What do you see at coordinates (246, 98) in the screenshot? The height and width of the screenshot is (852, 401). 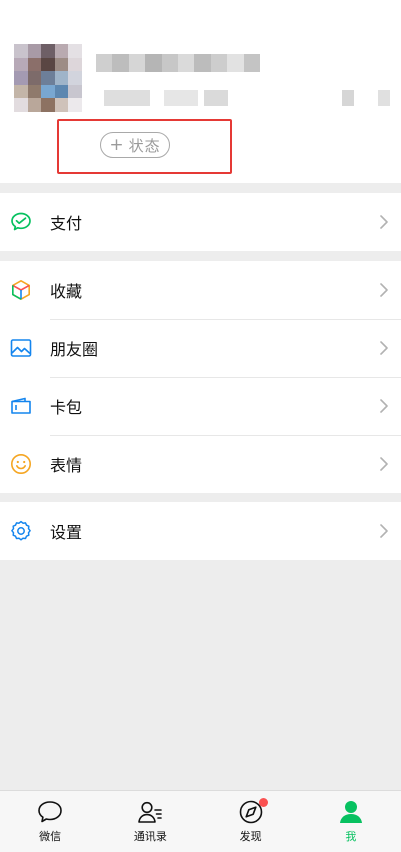 I see `blurred-wechat-id` at bounding box center [246, 98].